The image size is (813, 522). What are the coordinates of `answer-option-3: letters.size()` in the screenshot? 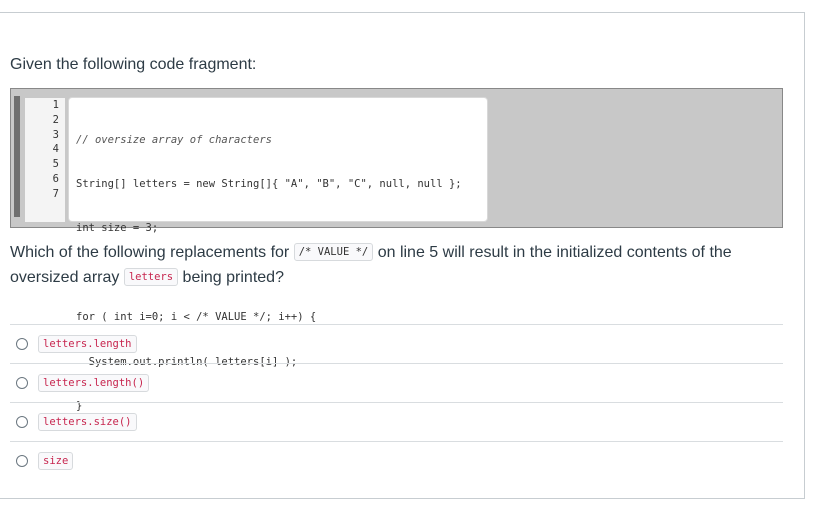 It's located at (396, 421).